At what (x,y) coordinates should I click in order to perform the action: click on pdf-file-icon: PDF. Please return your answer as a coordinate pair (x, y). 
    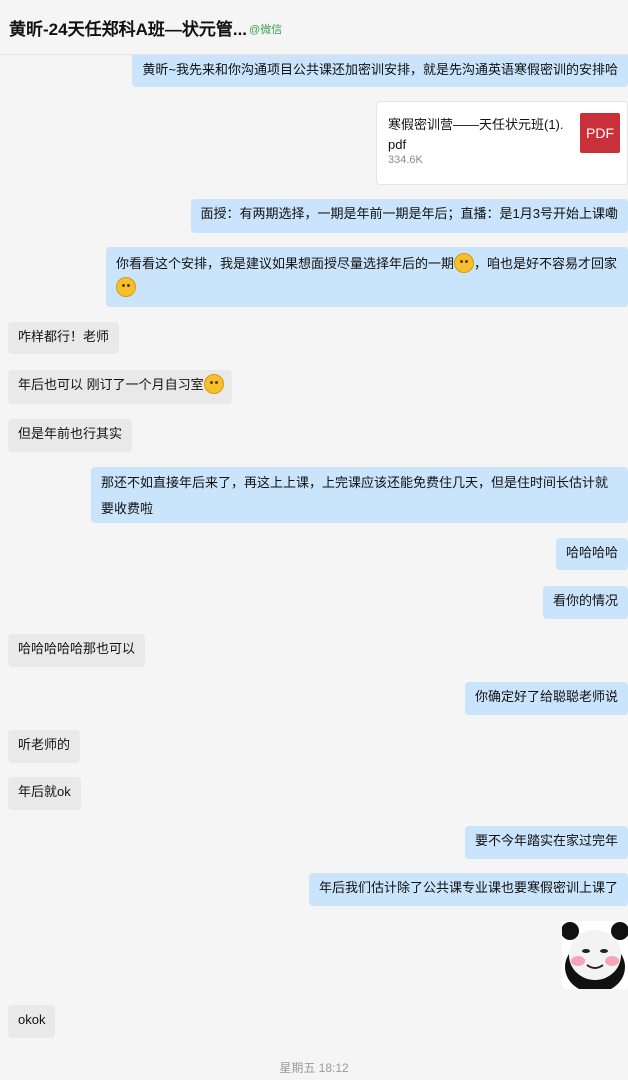
    Looking at the image, I should click on (600, 133).